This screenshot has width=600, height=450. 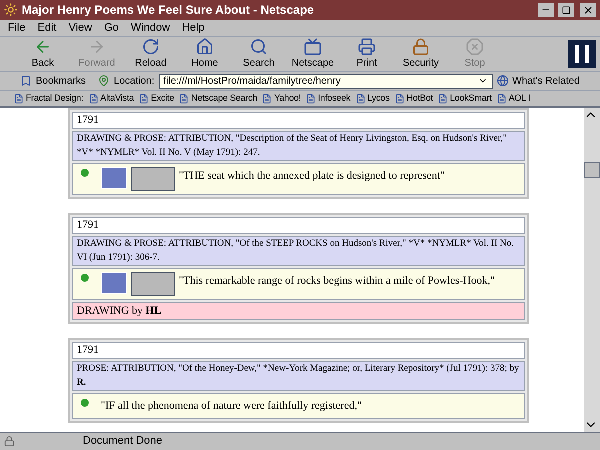 What do you see at coordinates (169, 10) in the screenshot?
I see `window-title: Major Henry Poems We Feel Sure About - Netscape` at bounding box center [169, 10].